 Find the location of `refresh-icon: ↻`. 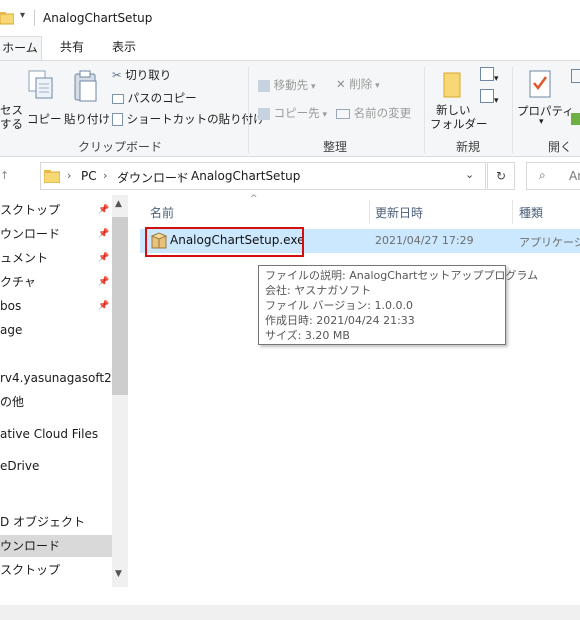

refresh-icon: ↻ is located at coordinates (501, 176).